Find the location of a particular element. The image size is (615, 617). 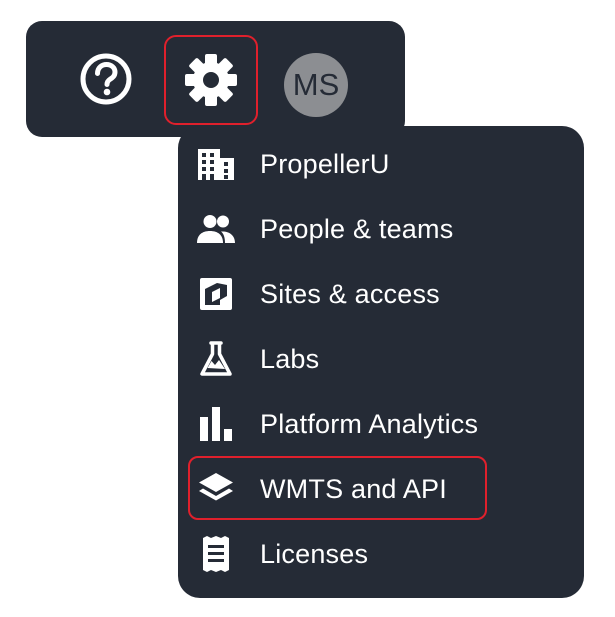

menu-item-propelleru: PropellerU is located at coordinates (381, 164).